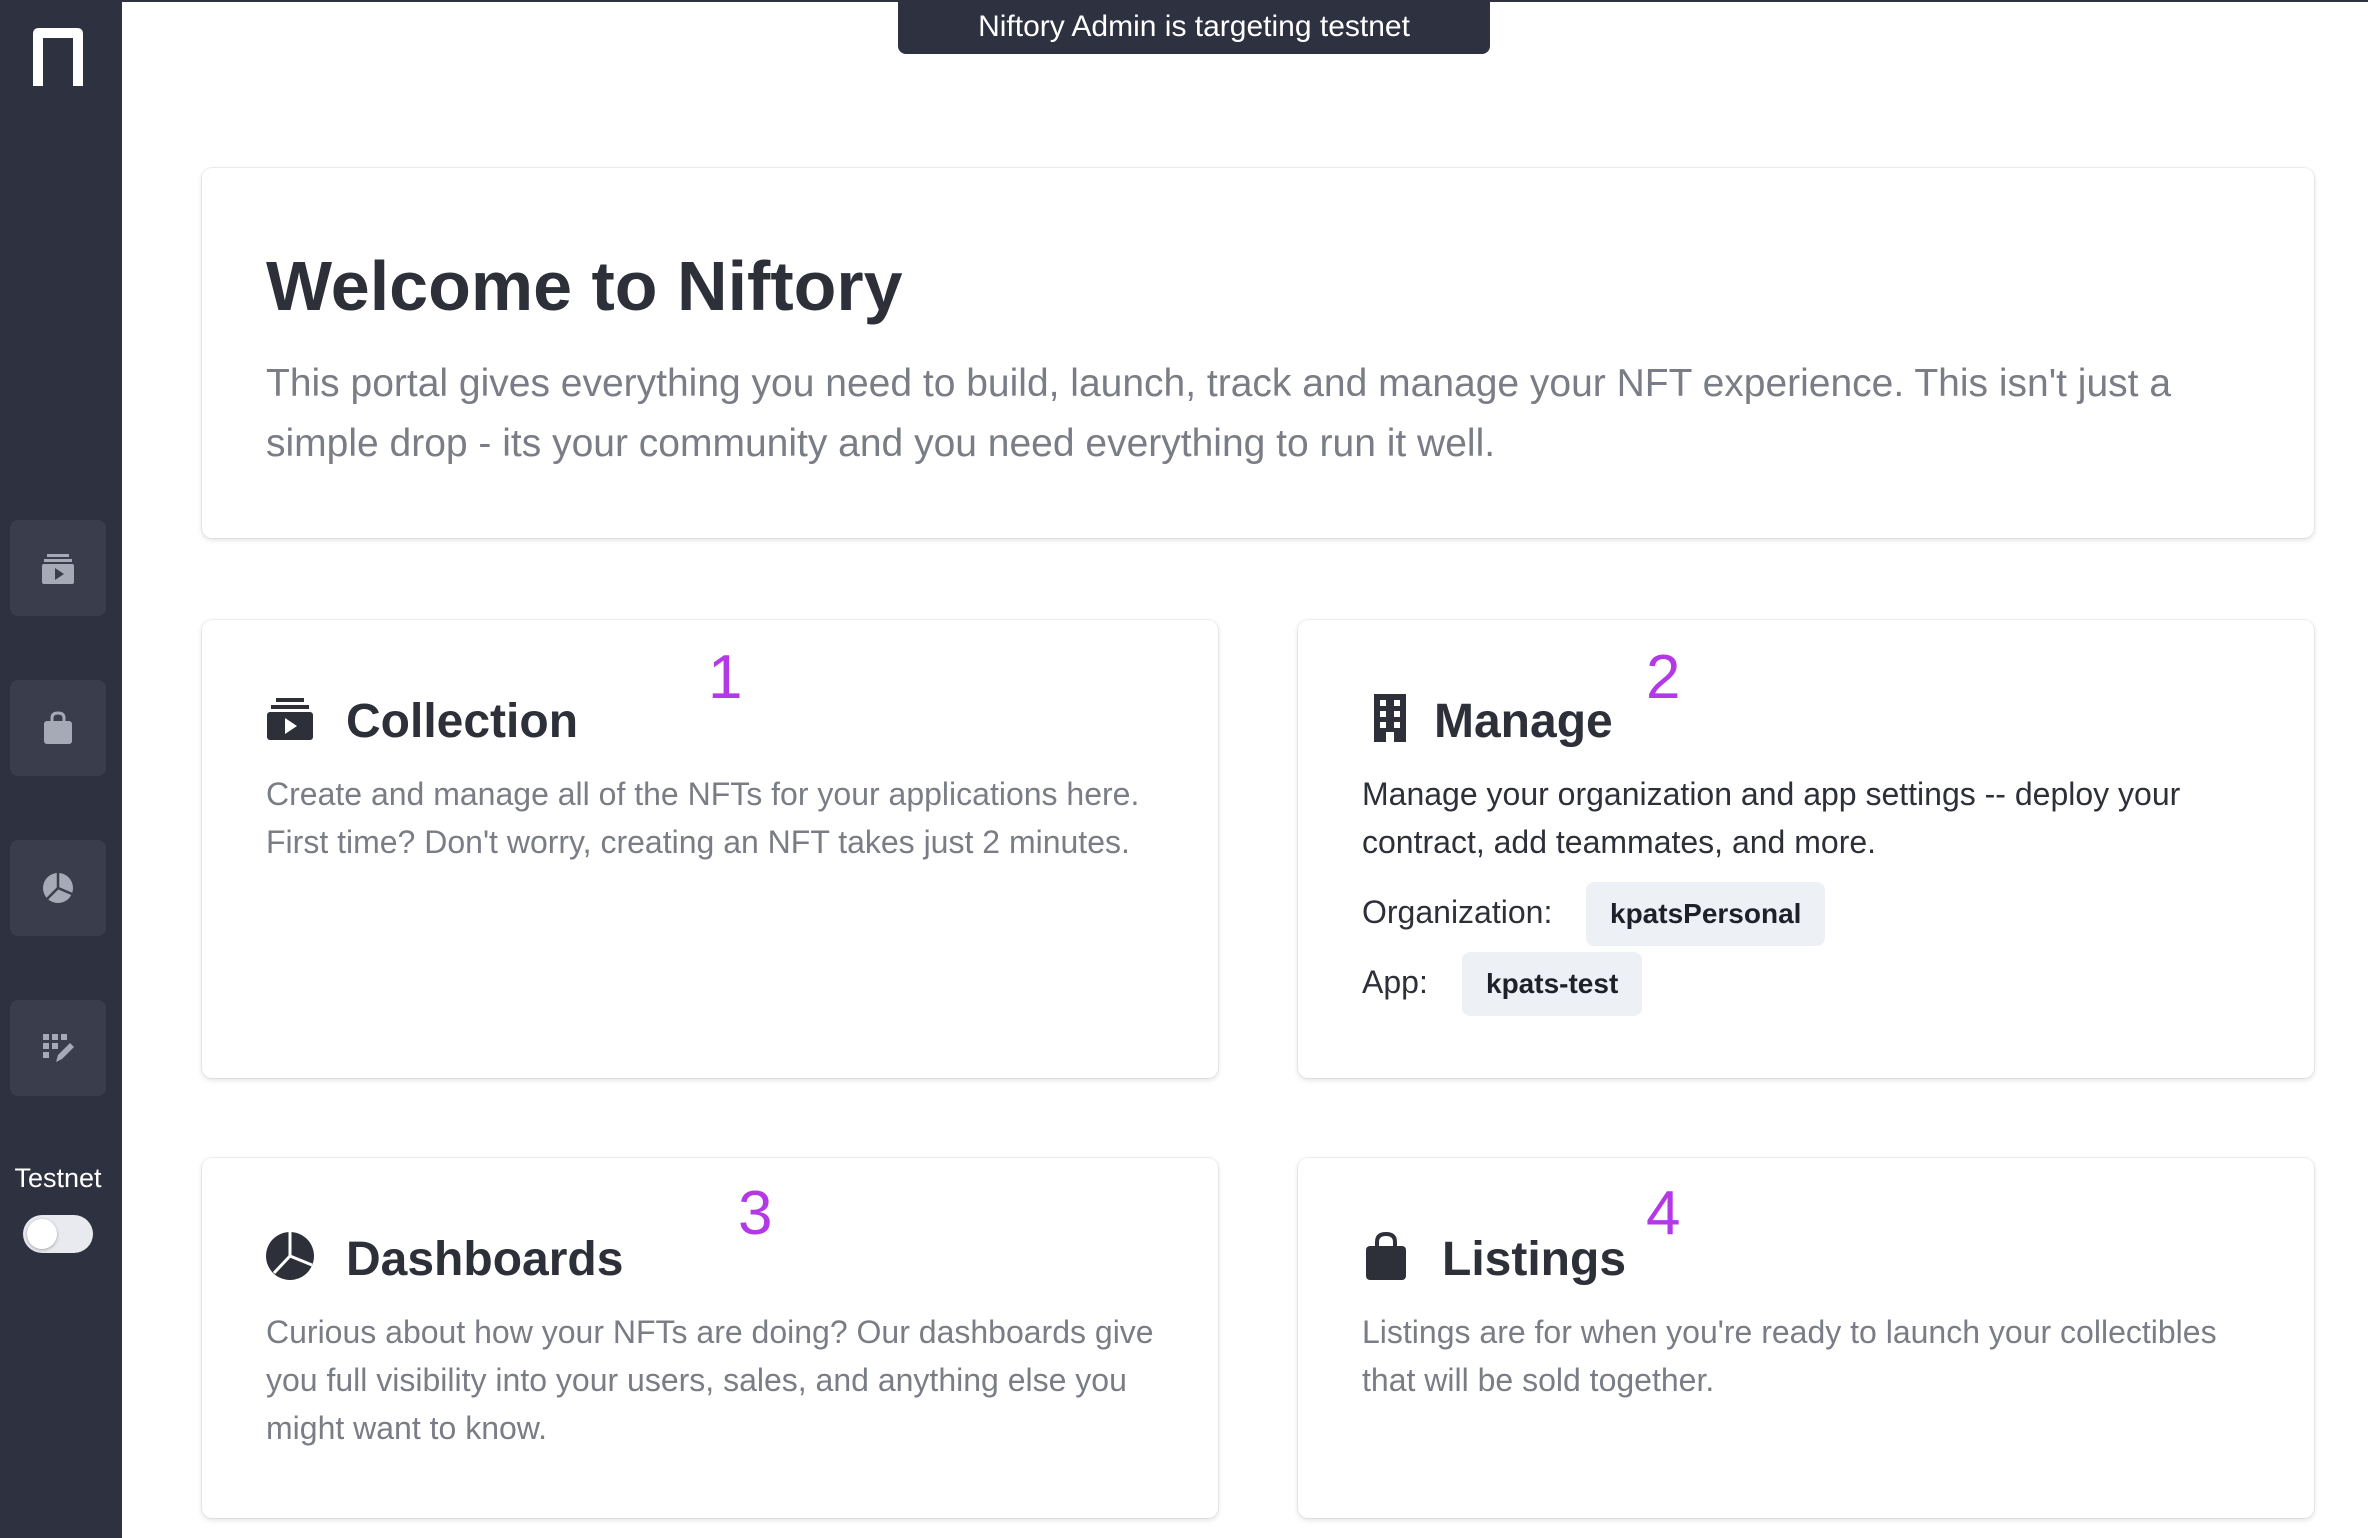 The width and height of the screenshot is (2368, 1538). I want to click on organization-badge: kpatsPersonal, so click(1706, 914).